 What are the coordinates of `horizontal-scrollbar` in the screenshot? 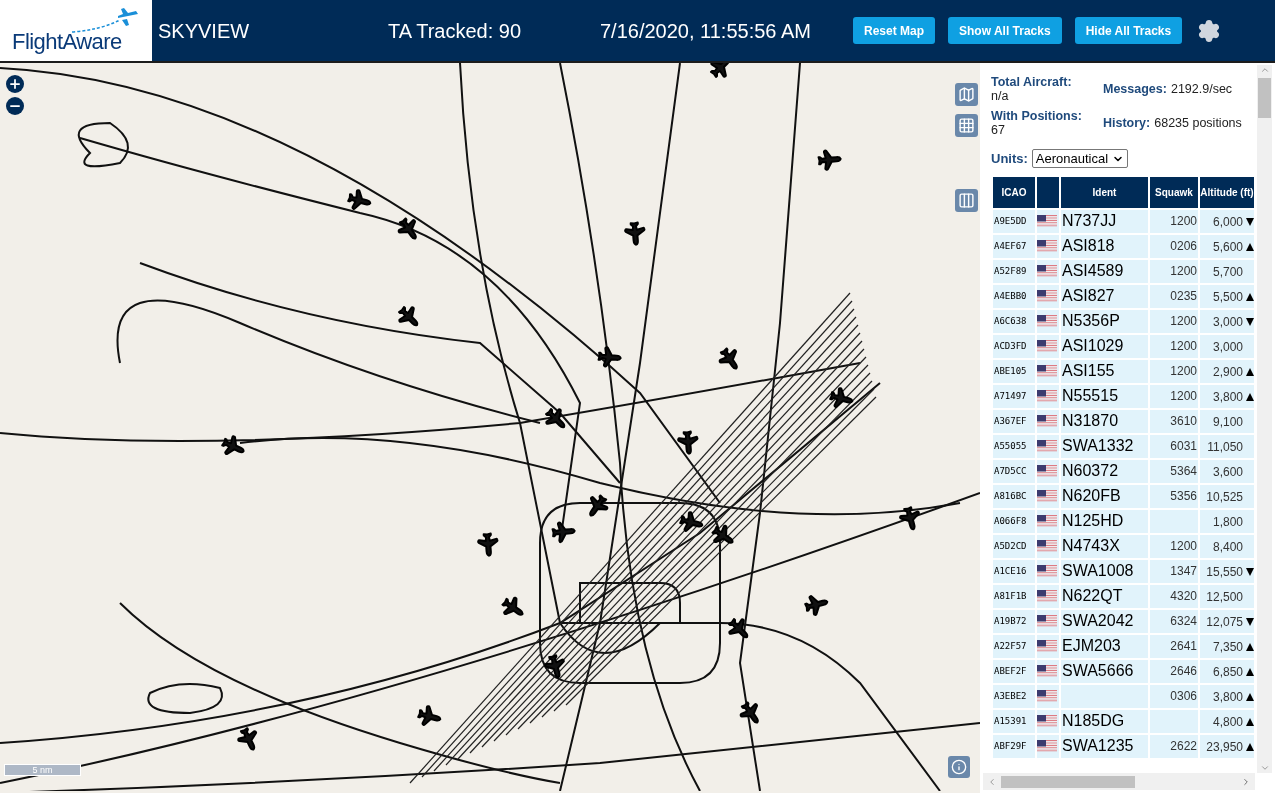 It's located at (1119, 781).